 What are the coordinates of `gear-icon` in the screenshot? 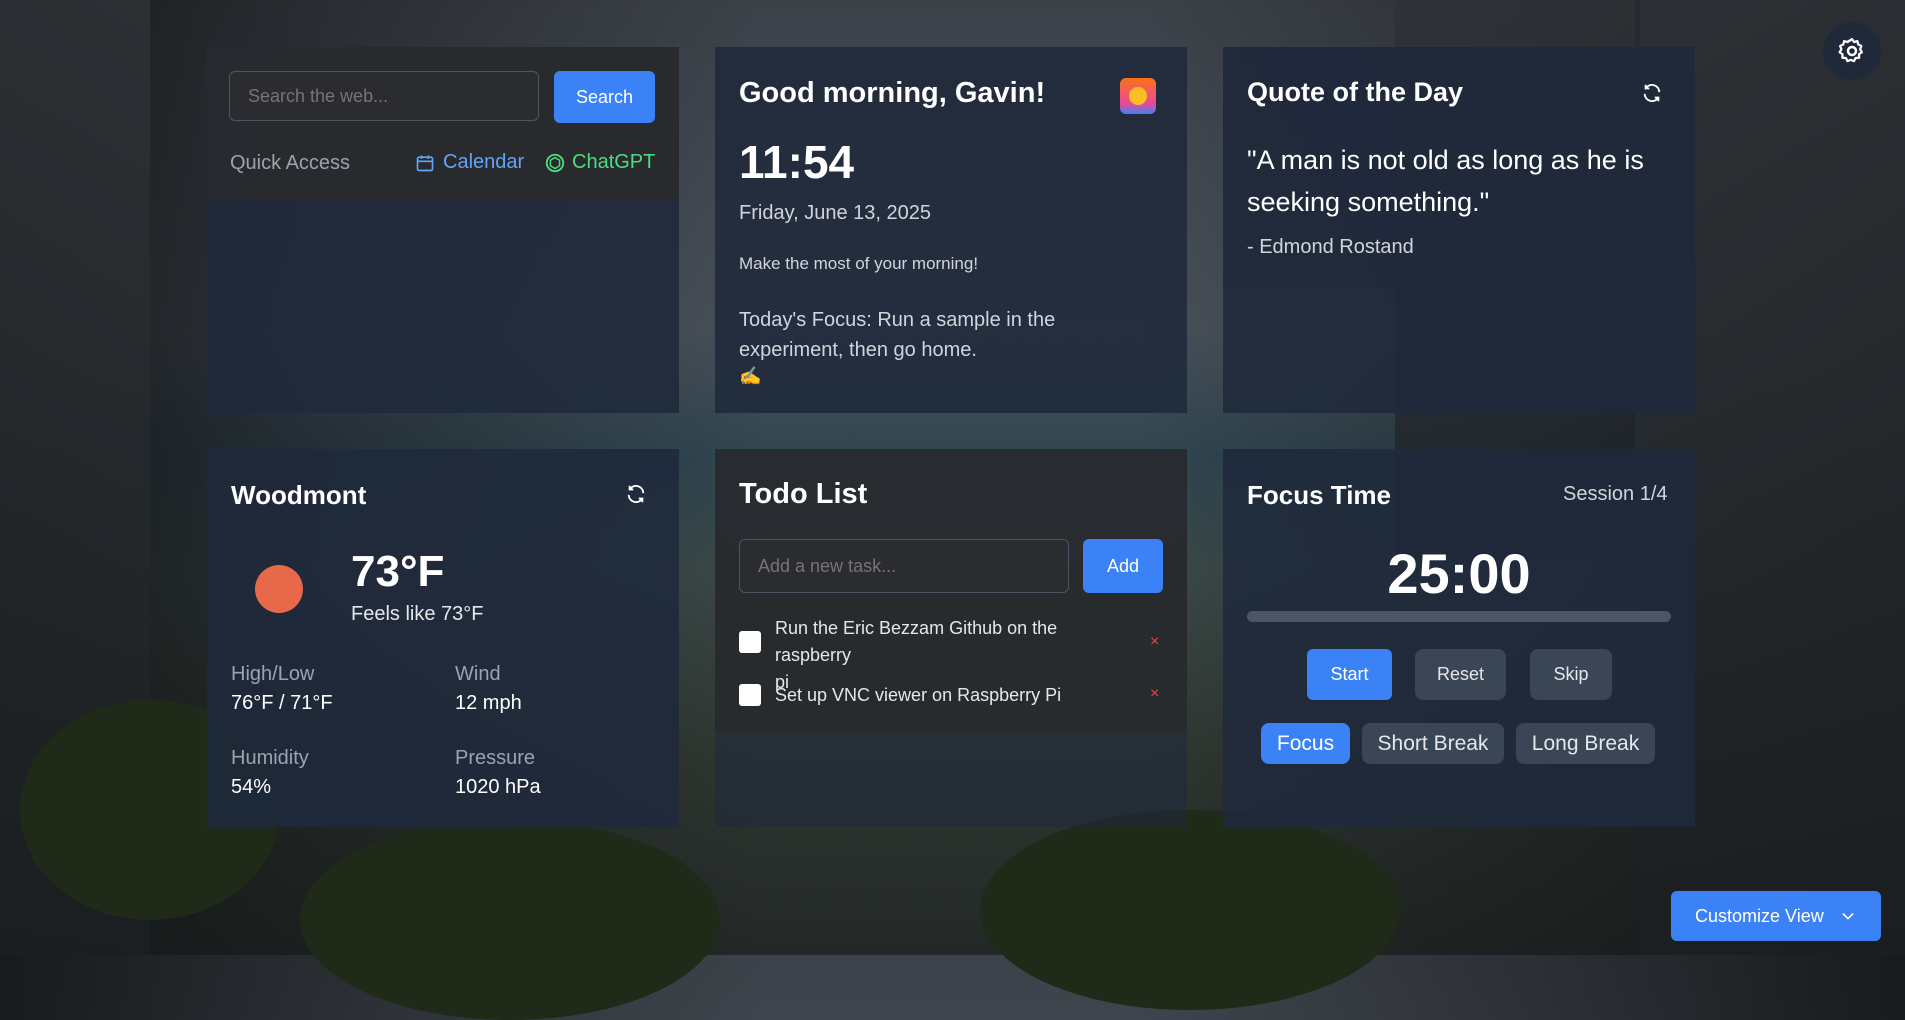 It's located at (1850, 50).